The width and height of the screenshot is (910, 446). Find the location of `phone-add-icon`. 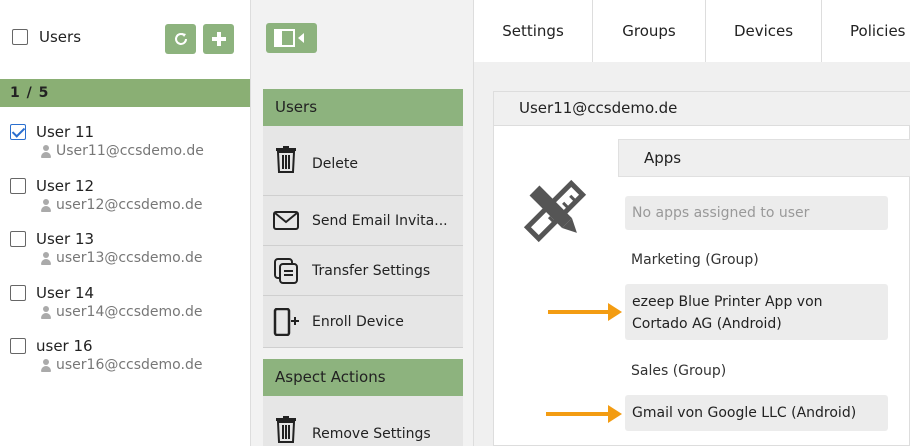

phone-add-icon is located at coordinates (286, 322).